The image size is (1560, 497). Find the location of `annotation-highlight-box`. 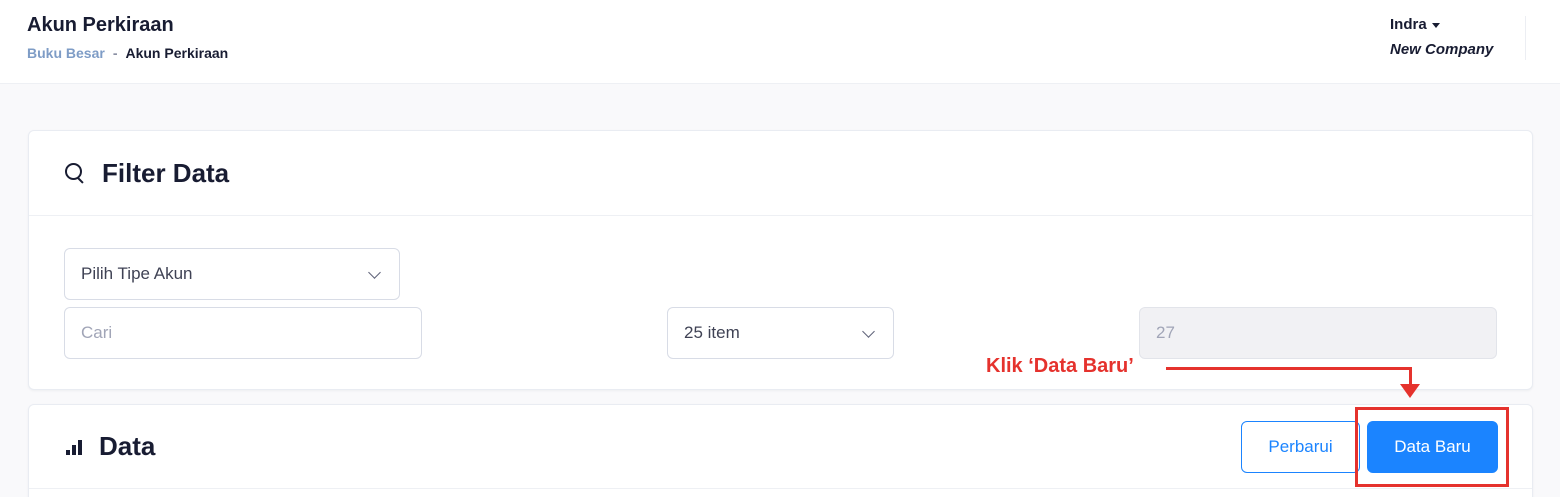

annotation-highlight-box is located at coordinates (1432, 447).